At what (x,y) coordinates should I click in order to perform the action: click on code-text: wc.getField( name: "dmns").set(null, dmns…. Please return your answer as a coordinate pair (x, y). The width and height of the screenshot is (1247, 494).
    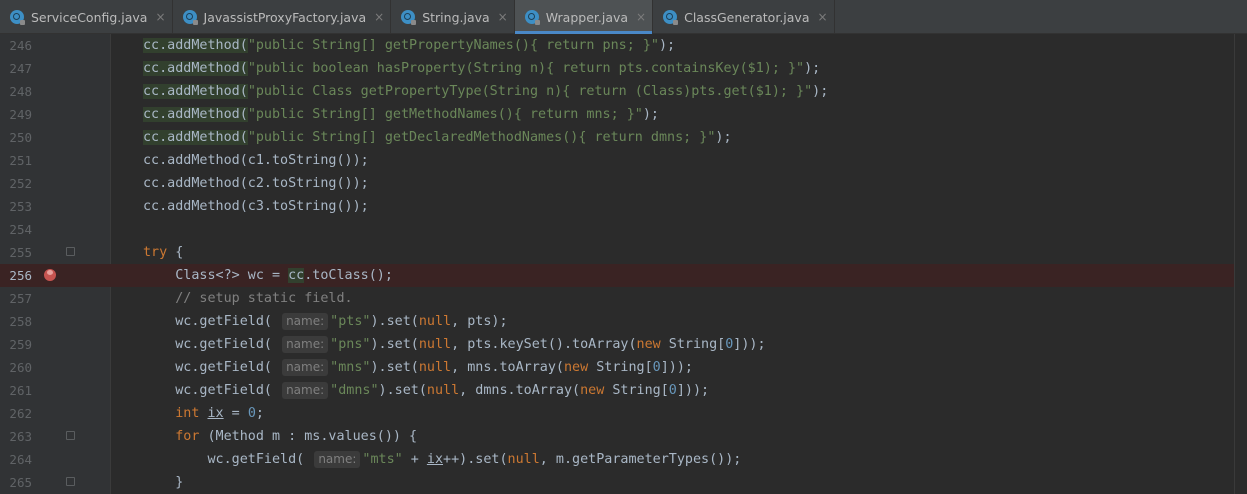
    Looking at the image, I should click on (426, 390).